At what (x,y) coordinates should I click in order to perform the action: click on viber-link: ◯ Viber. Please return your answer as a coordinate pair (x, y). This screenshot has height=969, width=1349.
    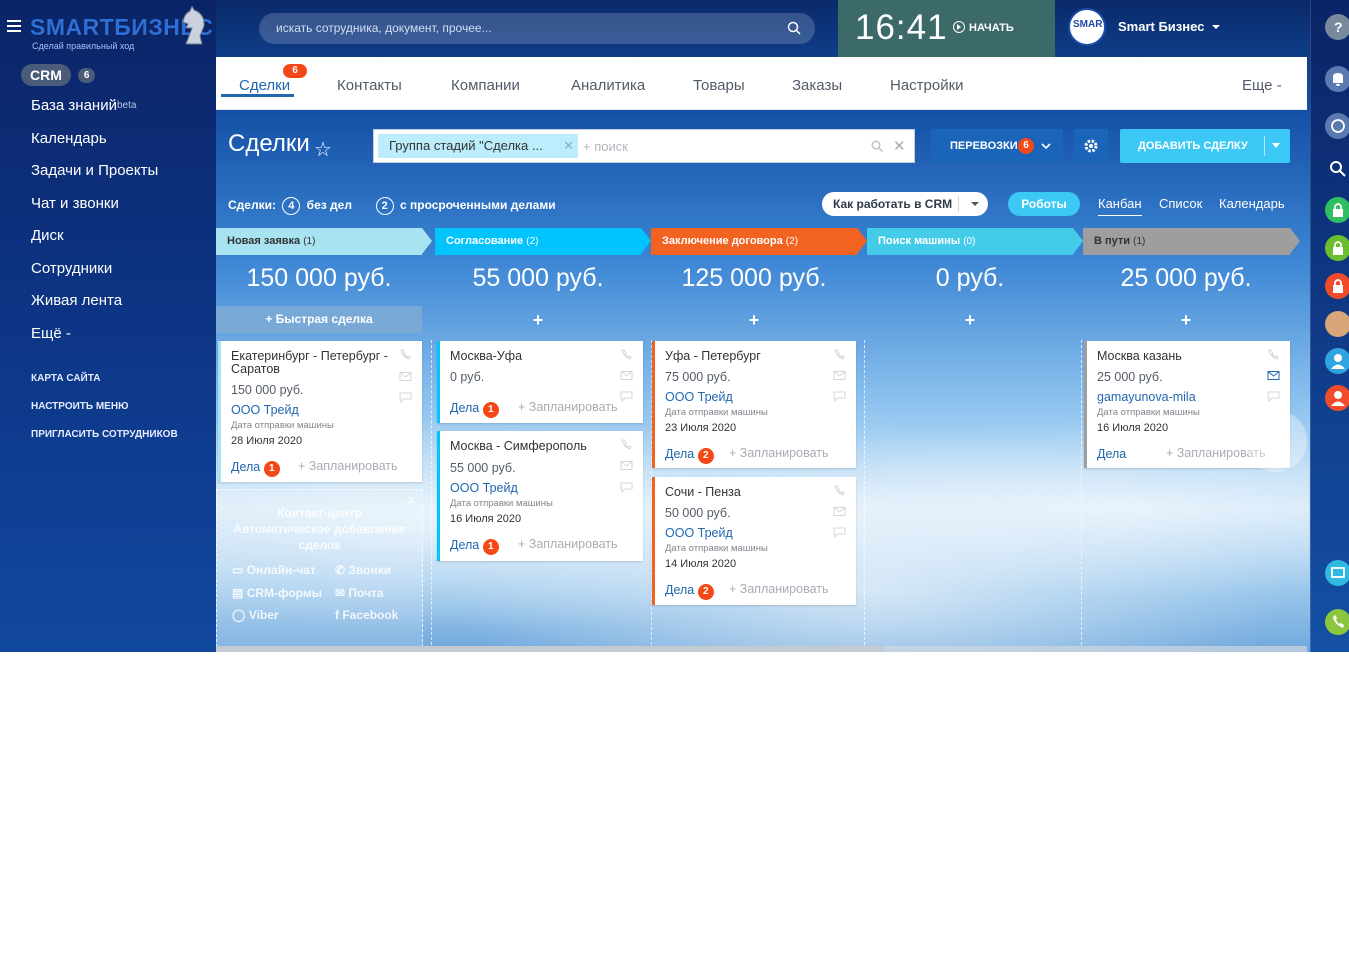
    Looking at the image, I should click on (255, 615).